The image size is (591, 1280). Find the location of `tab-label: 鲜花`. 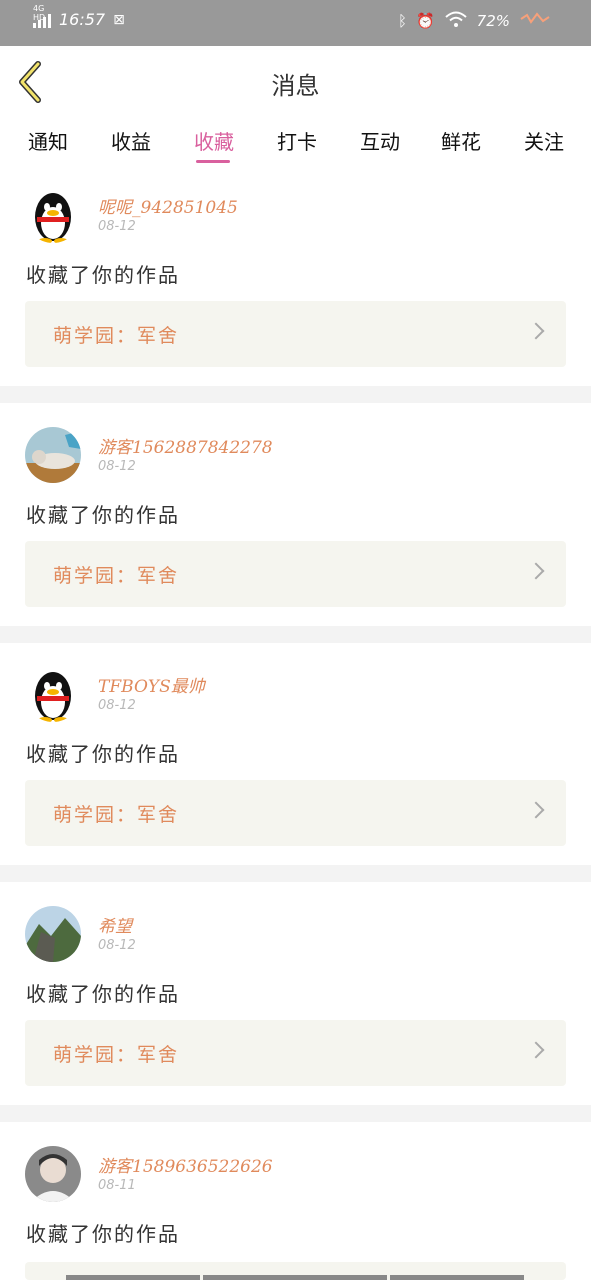

tab-label: 鲜花 is located at coordinates (461, 142).